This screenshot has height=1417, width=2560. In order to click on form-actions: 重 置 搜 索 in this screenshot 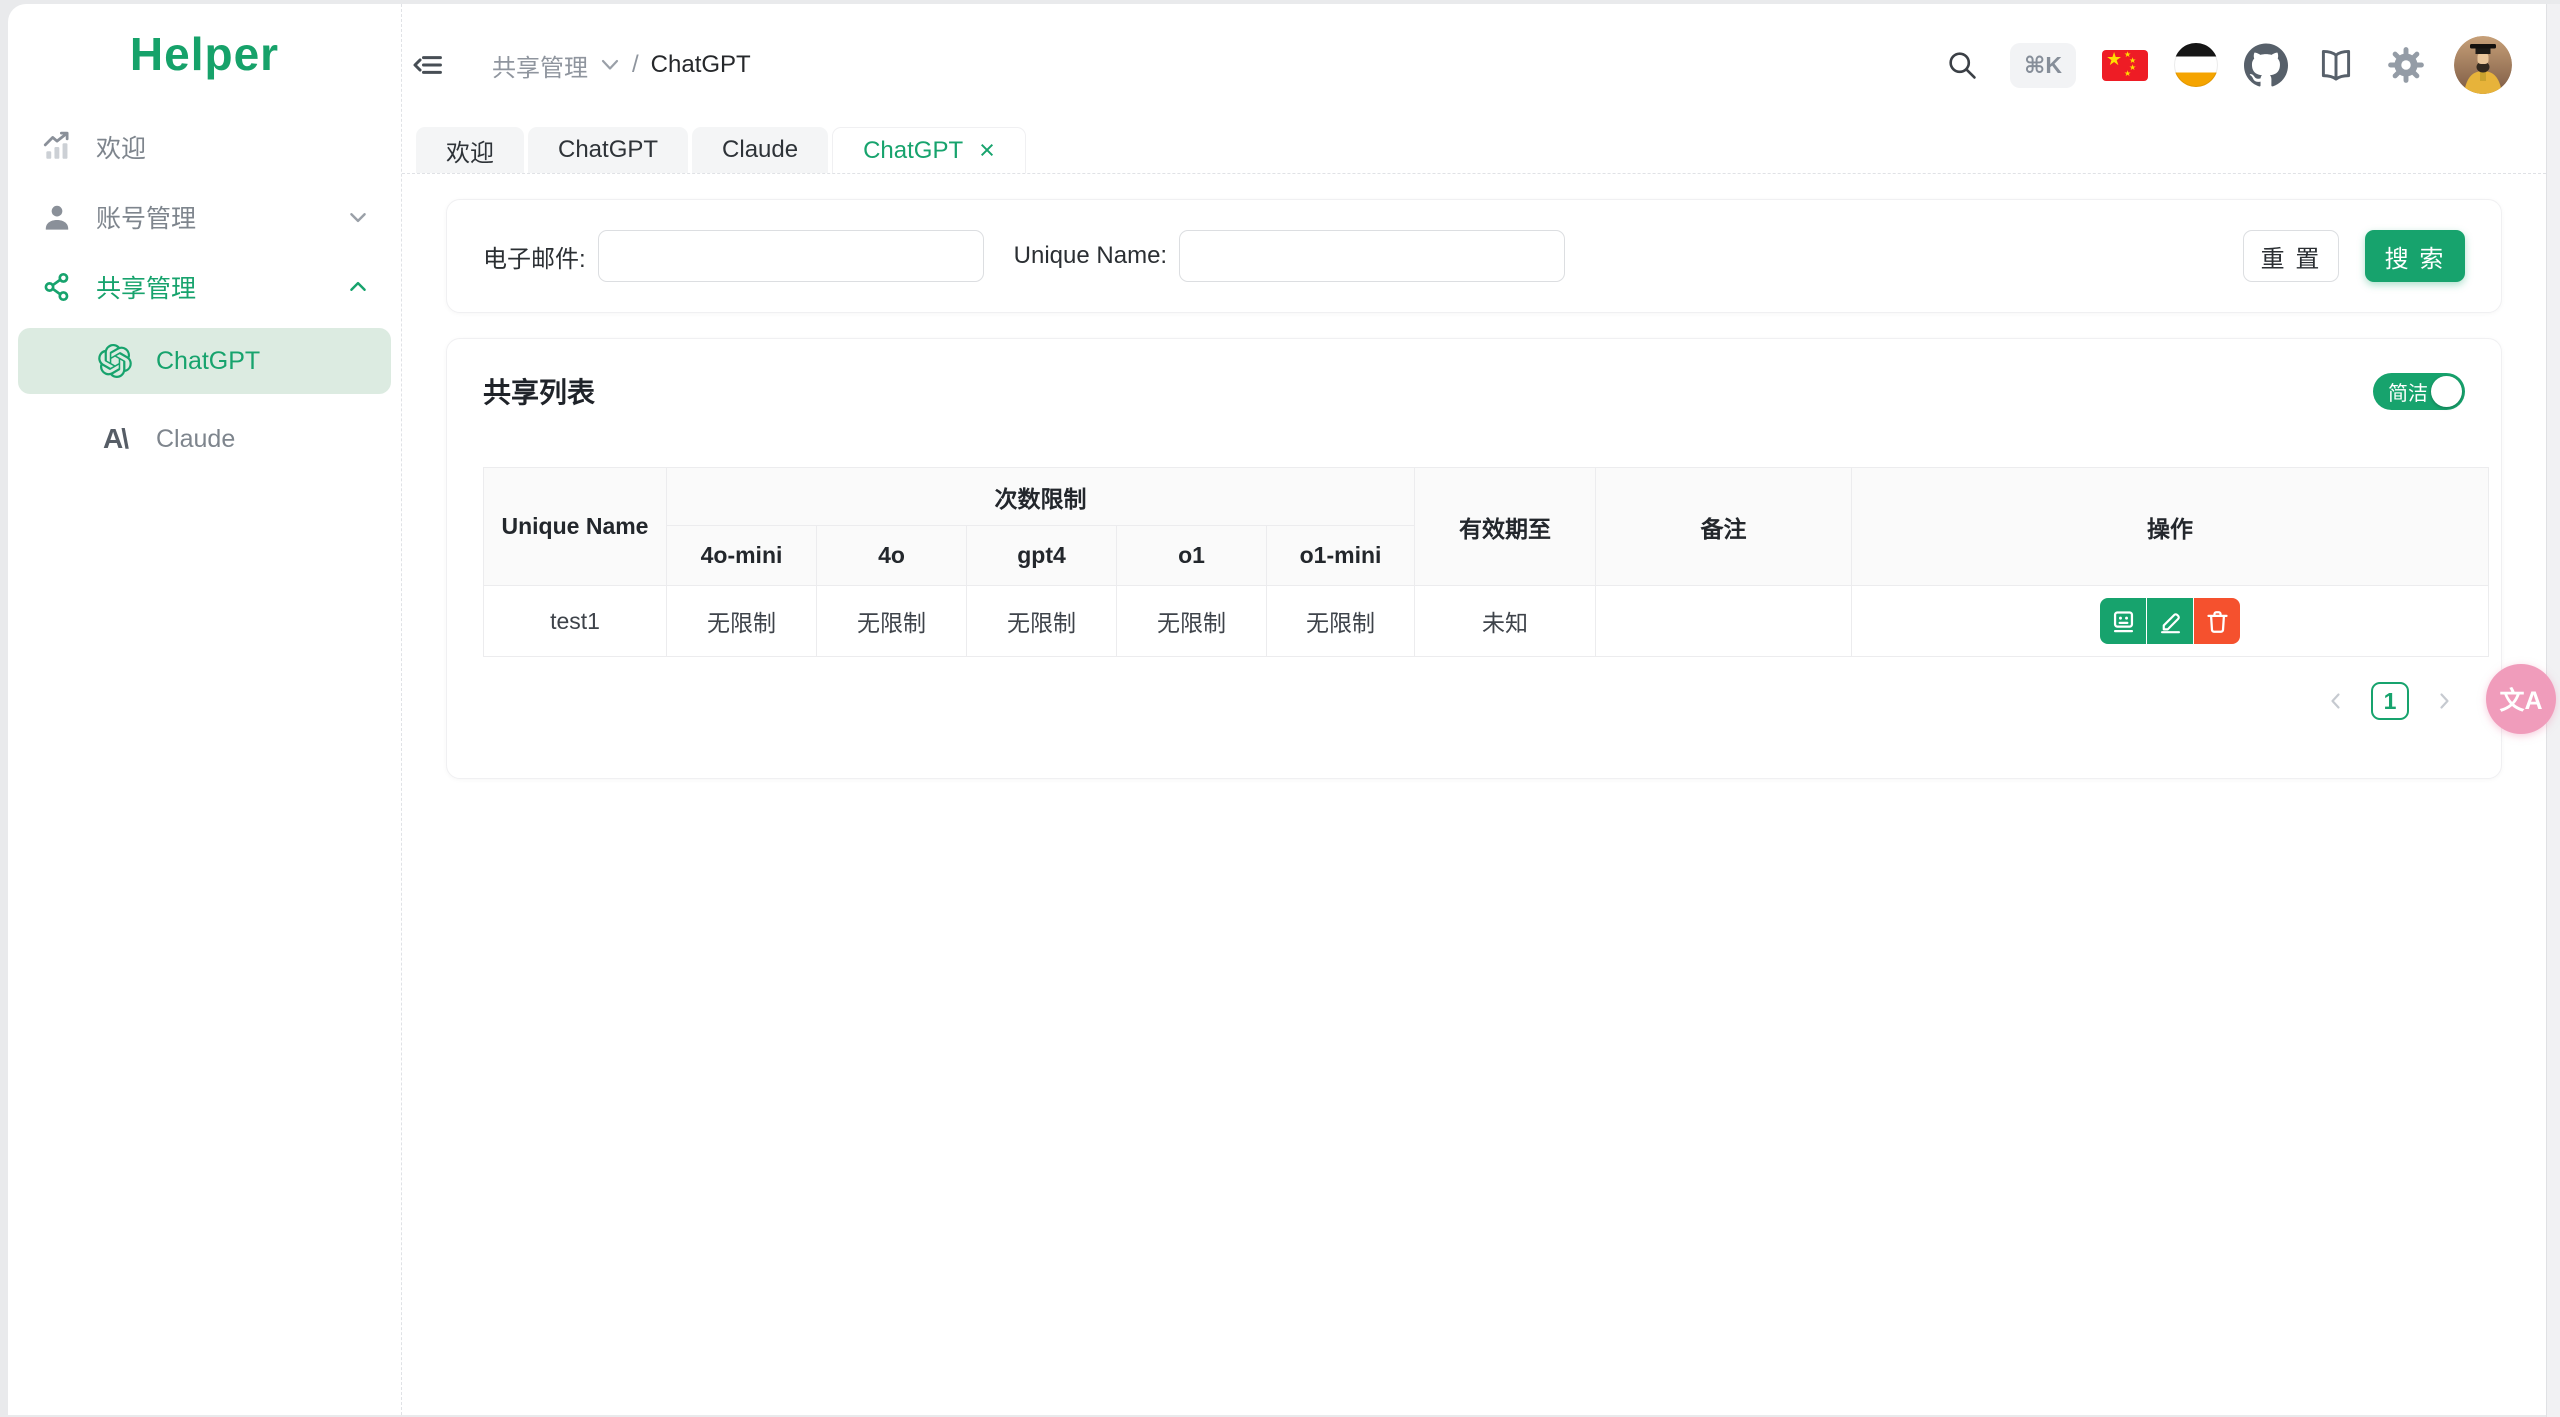, I will do `click(2354, 256)`.